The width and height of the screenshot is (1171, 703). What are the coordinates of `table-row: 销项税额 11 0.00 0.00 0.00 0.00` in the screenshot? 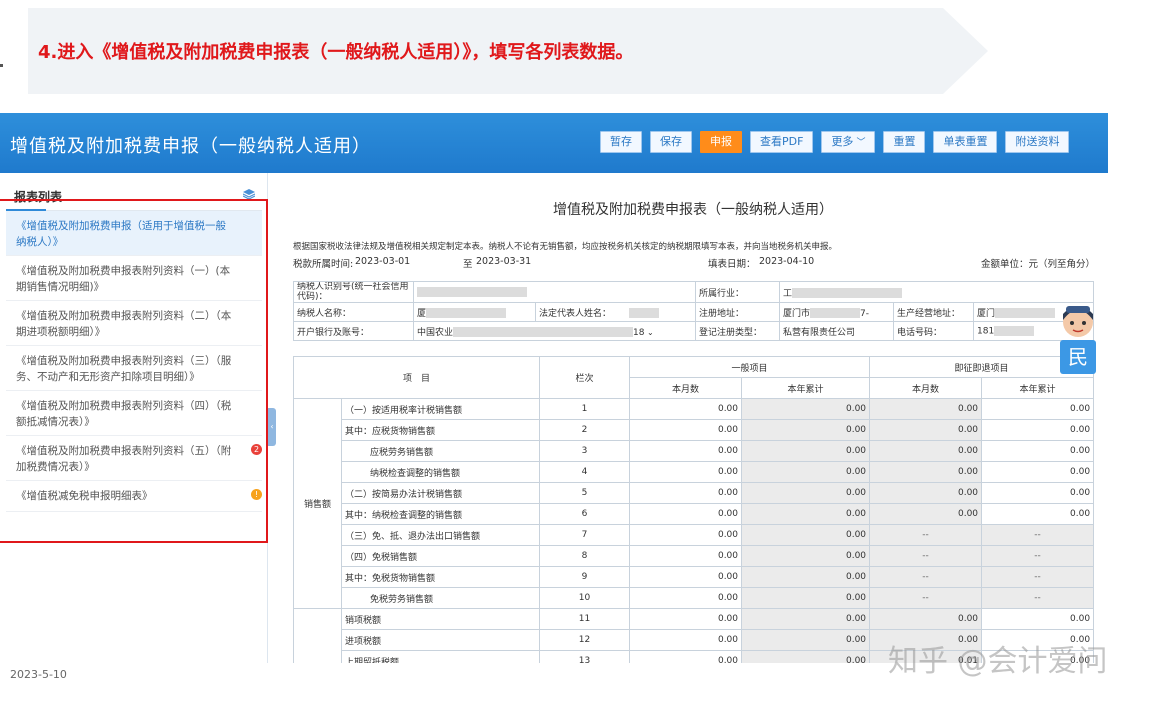 It's located at (694, 635).